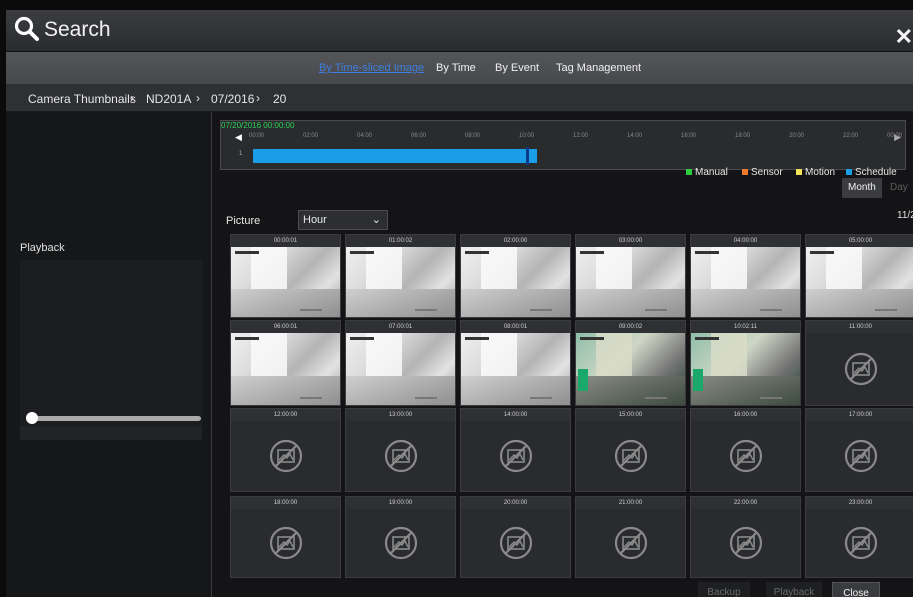 Image resolution: width=913 pixels, height=597 pixels. What do you see at coordinates (517, 68) in the screenshot?
I see `tab-by-event: By Event` at bounding box center [517, 68].